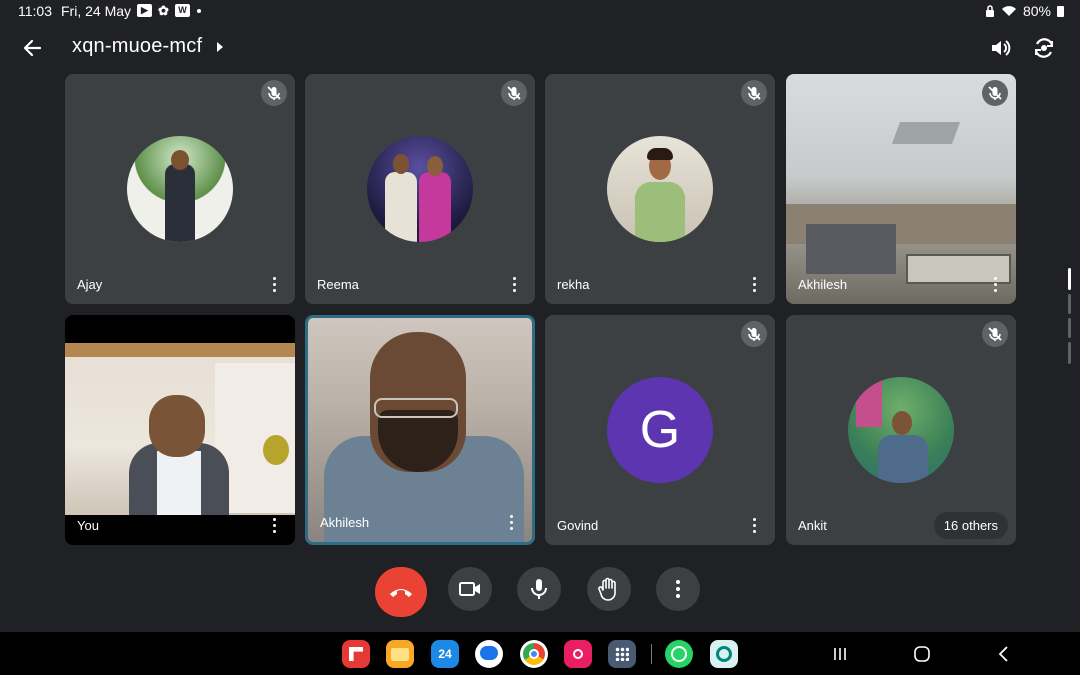 The image size is (1080, 675). I want to click on status-right: 80%, so click(1024, 11).